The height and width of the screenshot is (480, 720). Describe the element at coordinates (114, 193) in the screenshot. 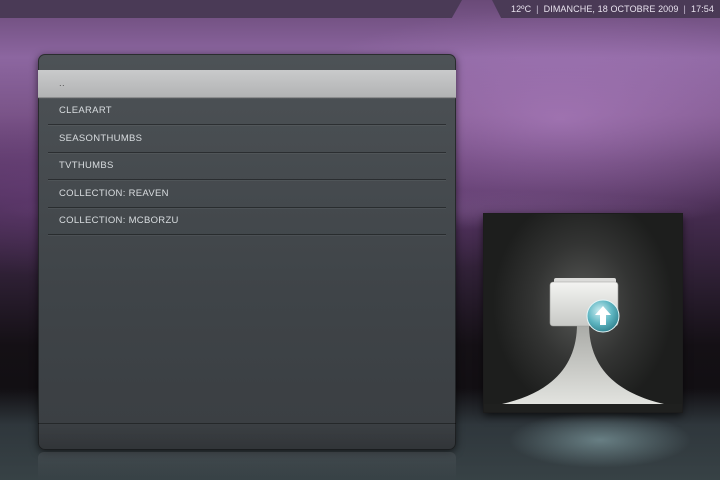

I see `list-item-label: COLLECTION: REAVEN` at that location.